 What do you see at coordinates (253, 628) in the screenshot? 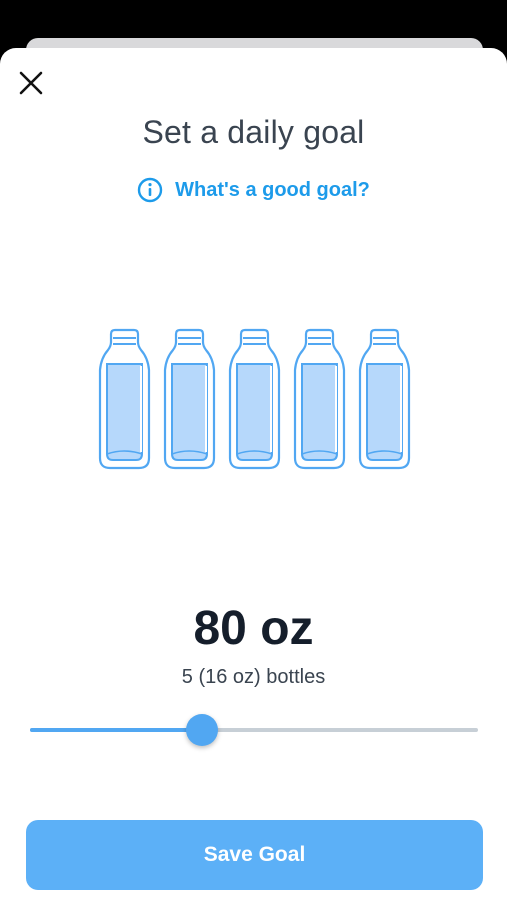
I see `goal-amount: 80 oz` at bounding box center [253, 628].